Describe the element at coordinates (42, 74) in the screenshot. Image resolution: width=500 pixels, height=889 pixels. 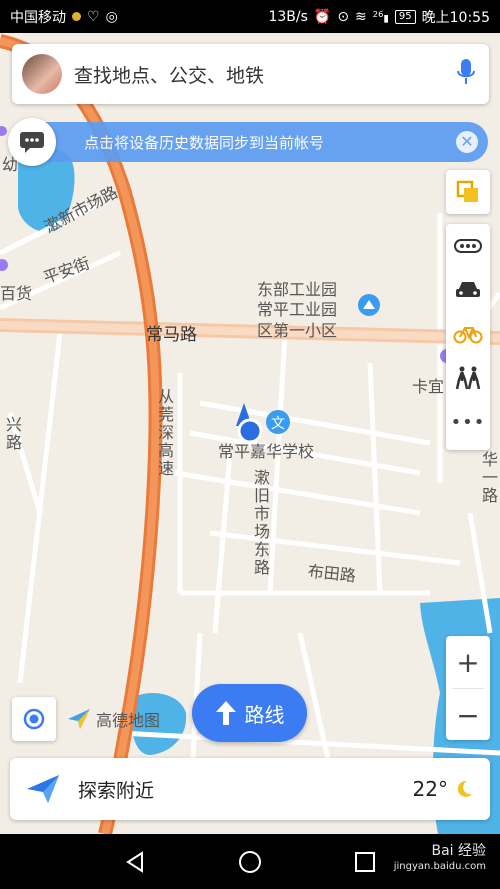
I see `avatar` at that location.